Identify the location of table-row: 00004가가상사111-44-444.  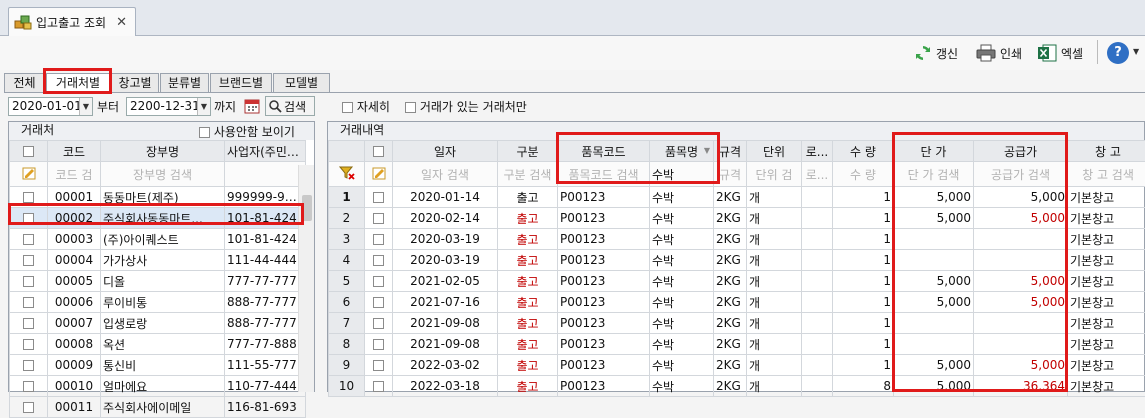
(158, 260).